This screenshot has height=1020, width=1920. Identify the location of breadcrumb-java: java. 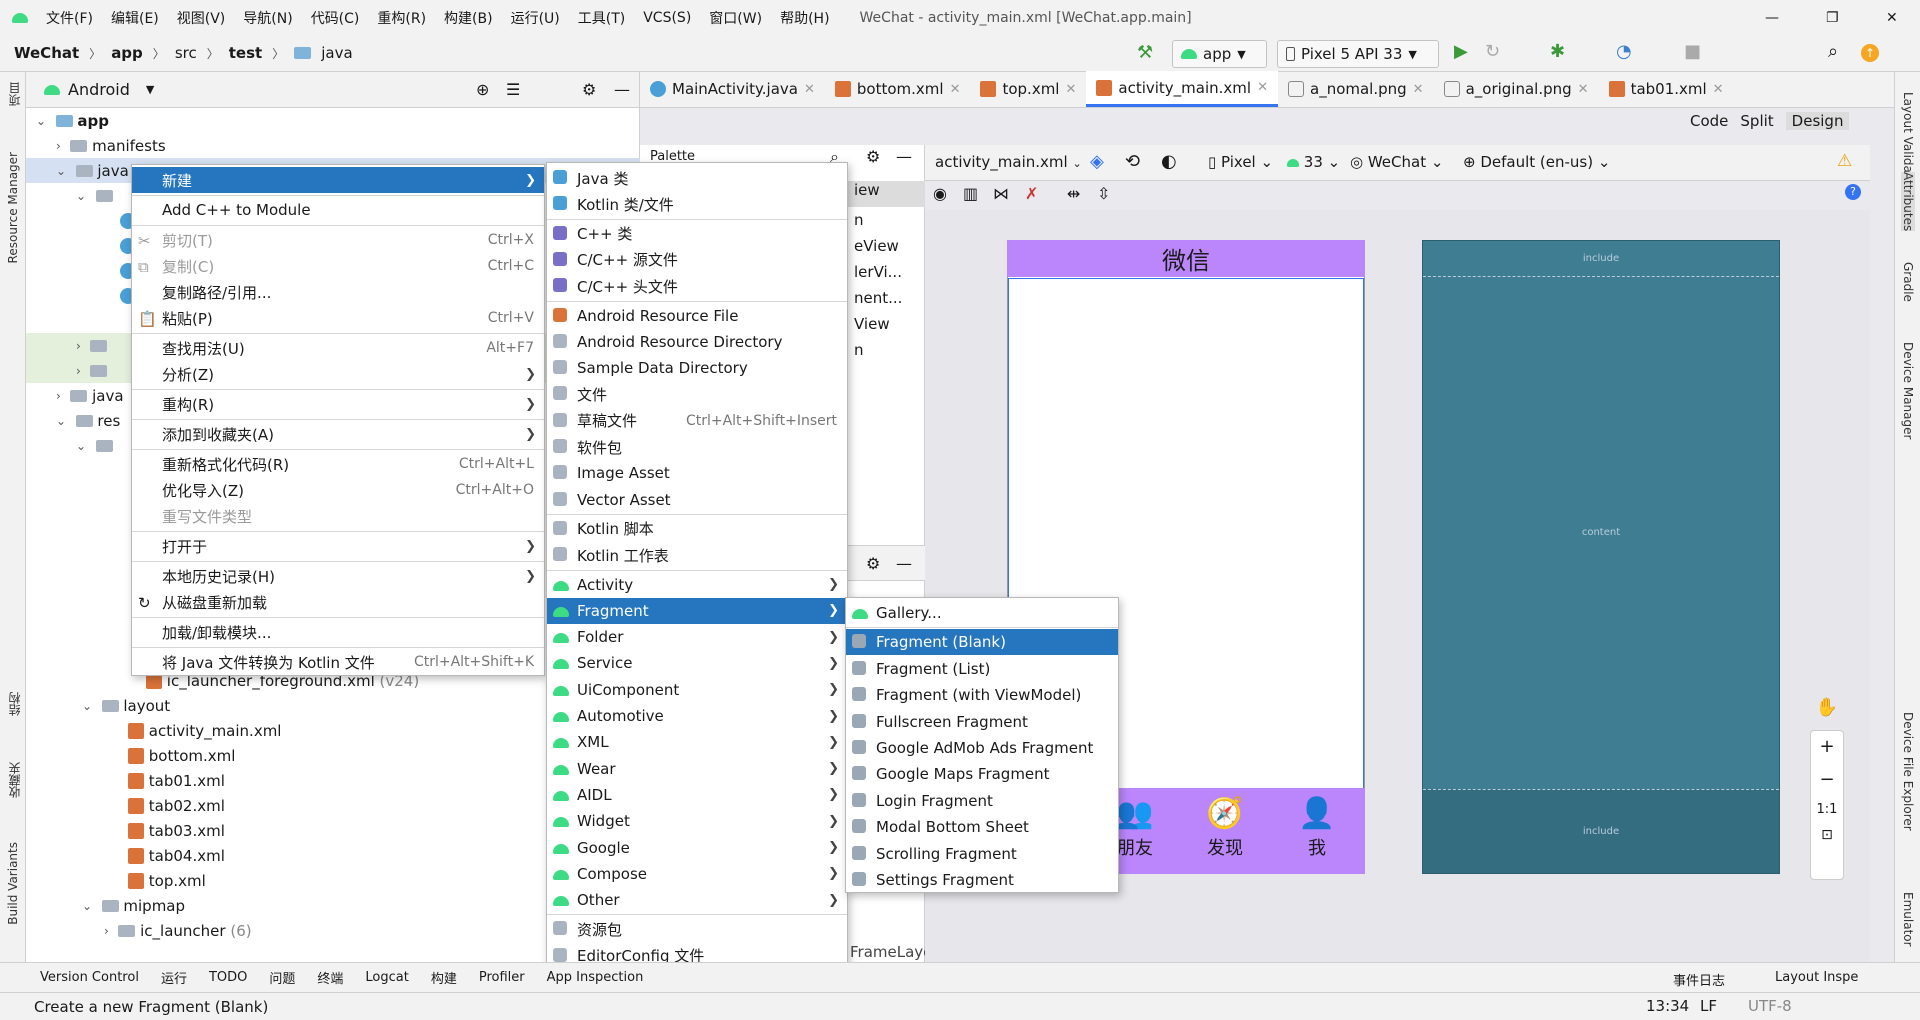
(336, 53).